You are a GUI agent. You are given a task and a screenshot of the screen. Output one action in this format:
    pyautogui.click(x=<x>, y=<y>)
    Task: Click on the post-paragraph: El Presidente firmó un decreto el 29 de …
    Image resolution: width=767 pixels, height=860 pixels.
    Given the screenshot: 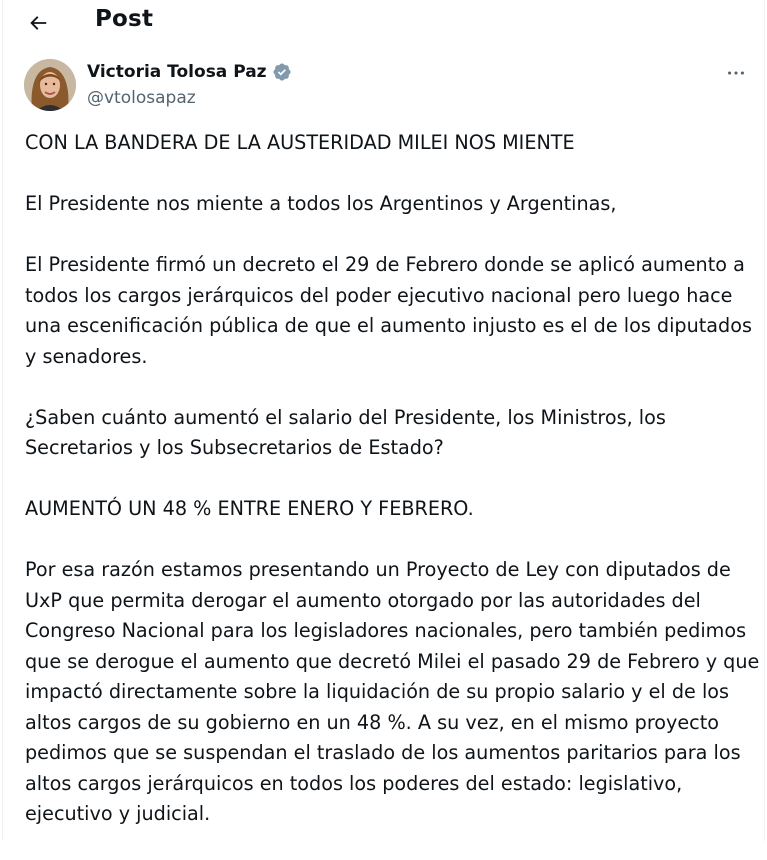 What is the action you would take?
    pyautogui.click(x=388, y=310)
    